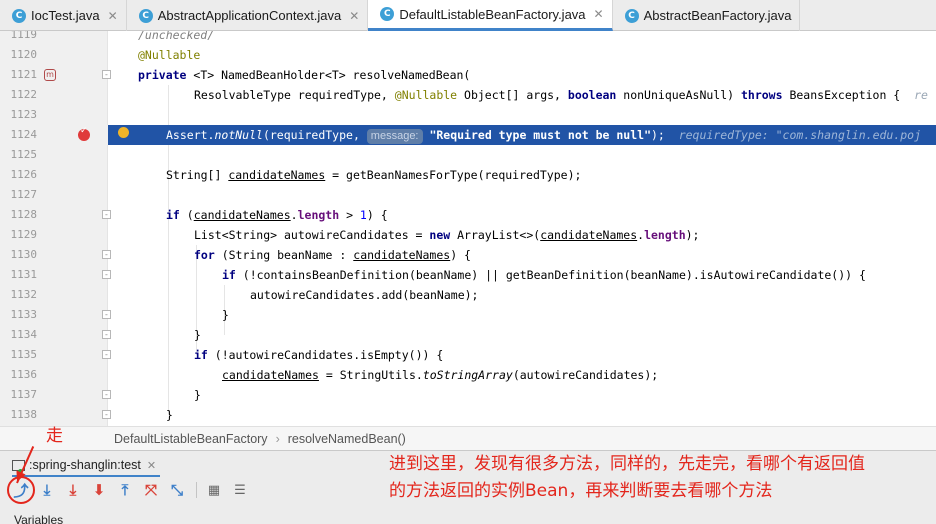 This screenshot has height=524, width=936. What do you see at coordinates (84, 133) in the screenshot?
I see `breakpoint-icon` at bounding box center [84, 133].